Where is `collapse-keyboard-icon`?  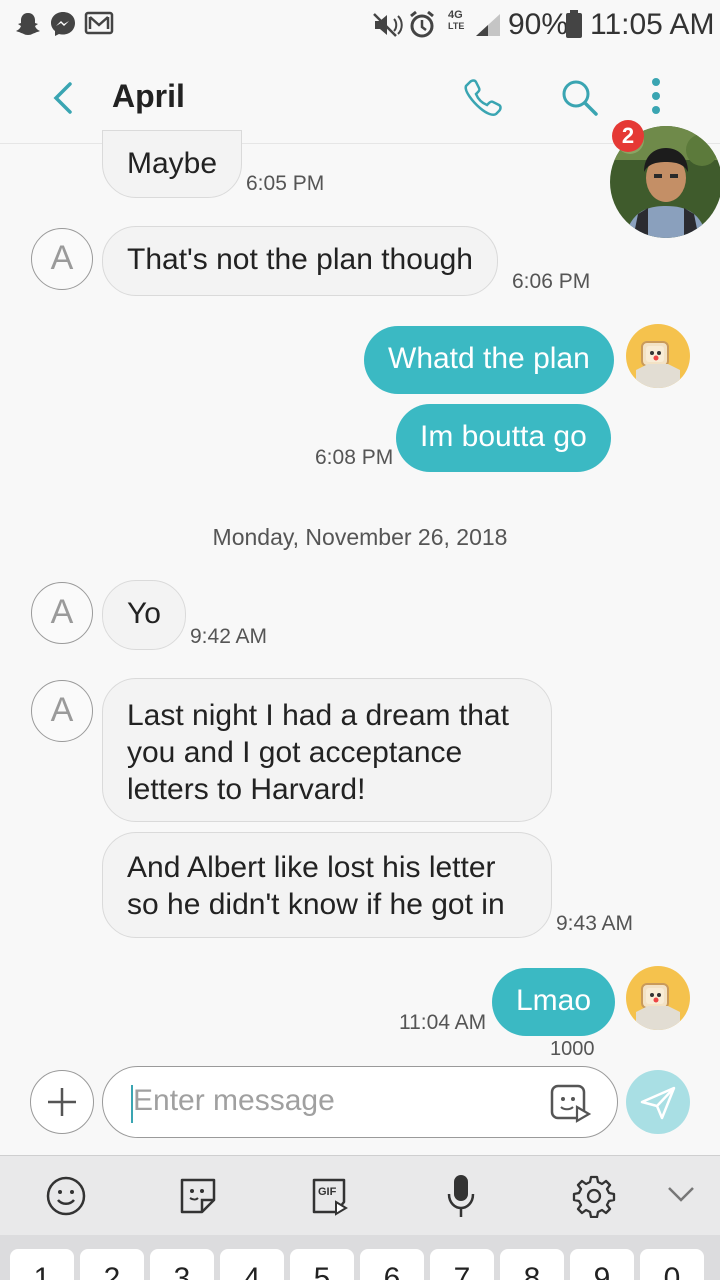
collapse-keyboard-icon is located at coordinates (681, 1194).